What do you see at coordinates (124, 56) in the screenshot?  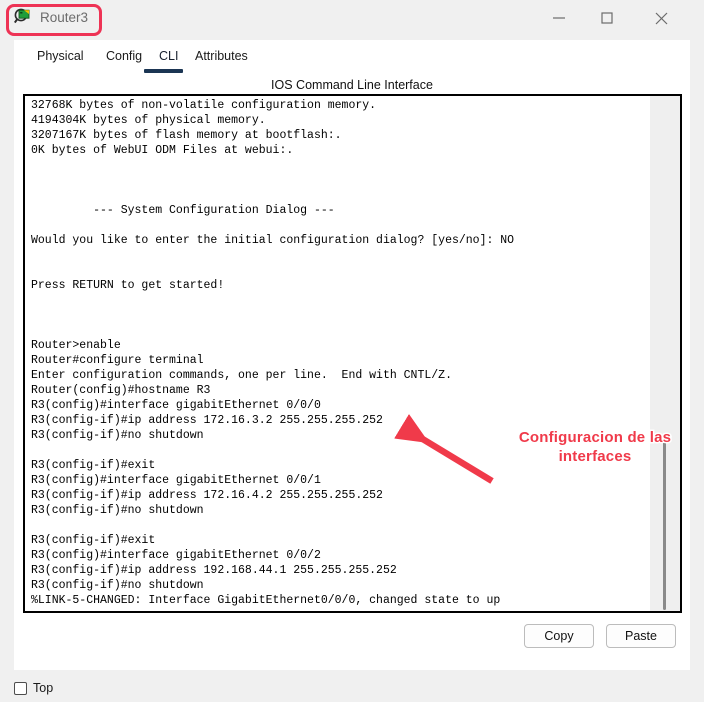 I see `tab-config: Config` at bounding box center [124, 56].